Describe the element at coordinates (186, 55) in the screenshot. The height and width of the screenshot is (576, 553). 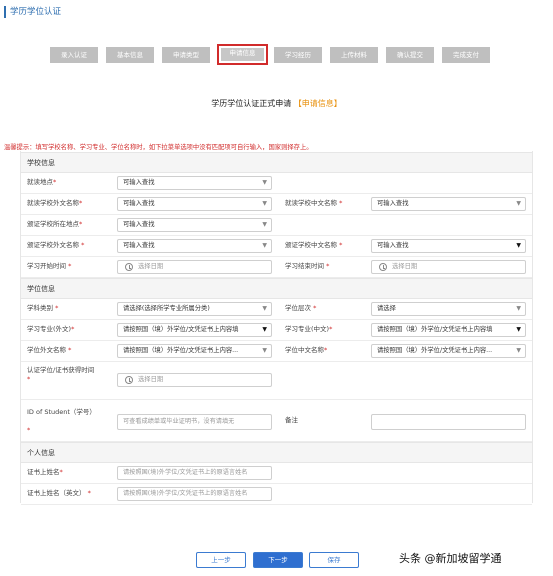
I see `step-application-type: 申请类型` at that location.